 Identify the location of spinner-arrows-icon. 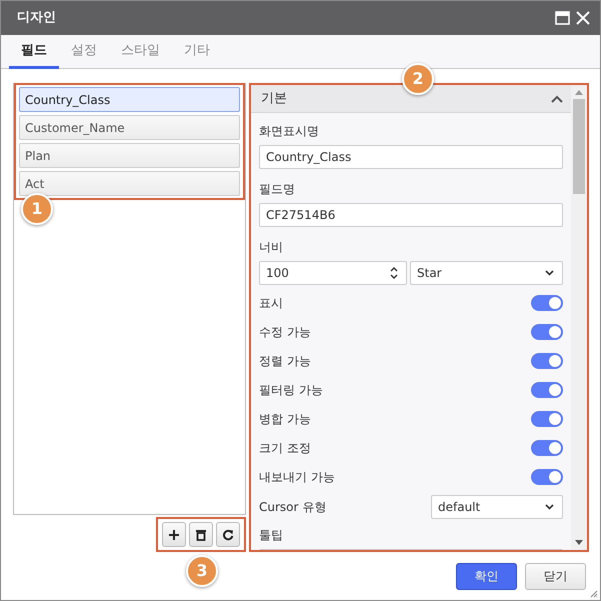
(394, 273).